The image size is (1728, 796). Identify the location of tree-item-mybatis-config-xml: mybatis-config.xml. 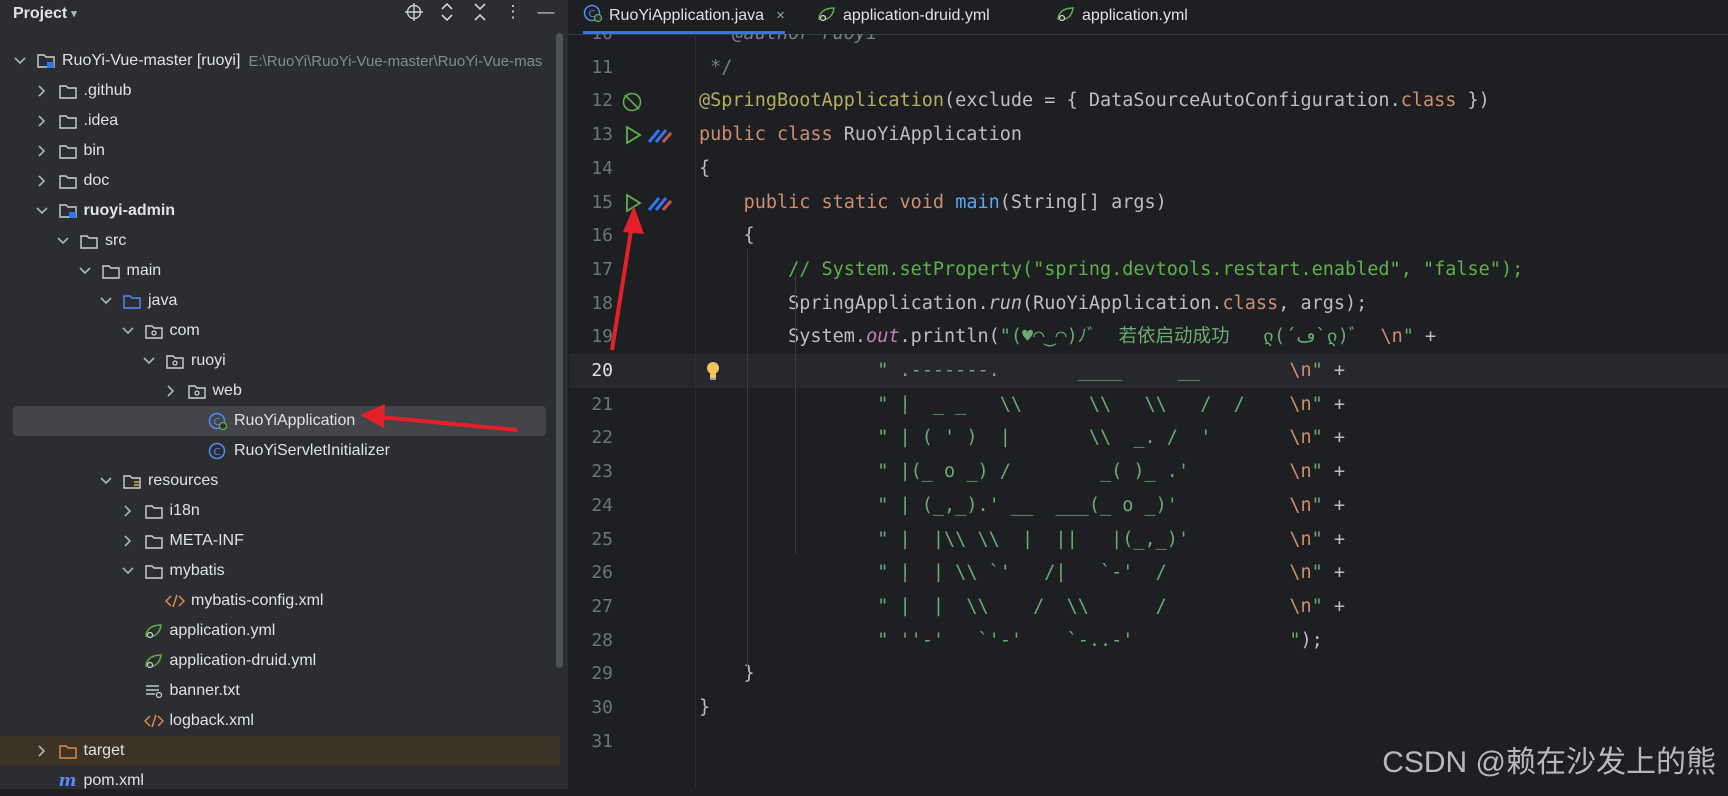
(280, 601).